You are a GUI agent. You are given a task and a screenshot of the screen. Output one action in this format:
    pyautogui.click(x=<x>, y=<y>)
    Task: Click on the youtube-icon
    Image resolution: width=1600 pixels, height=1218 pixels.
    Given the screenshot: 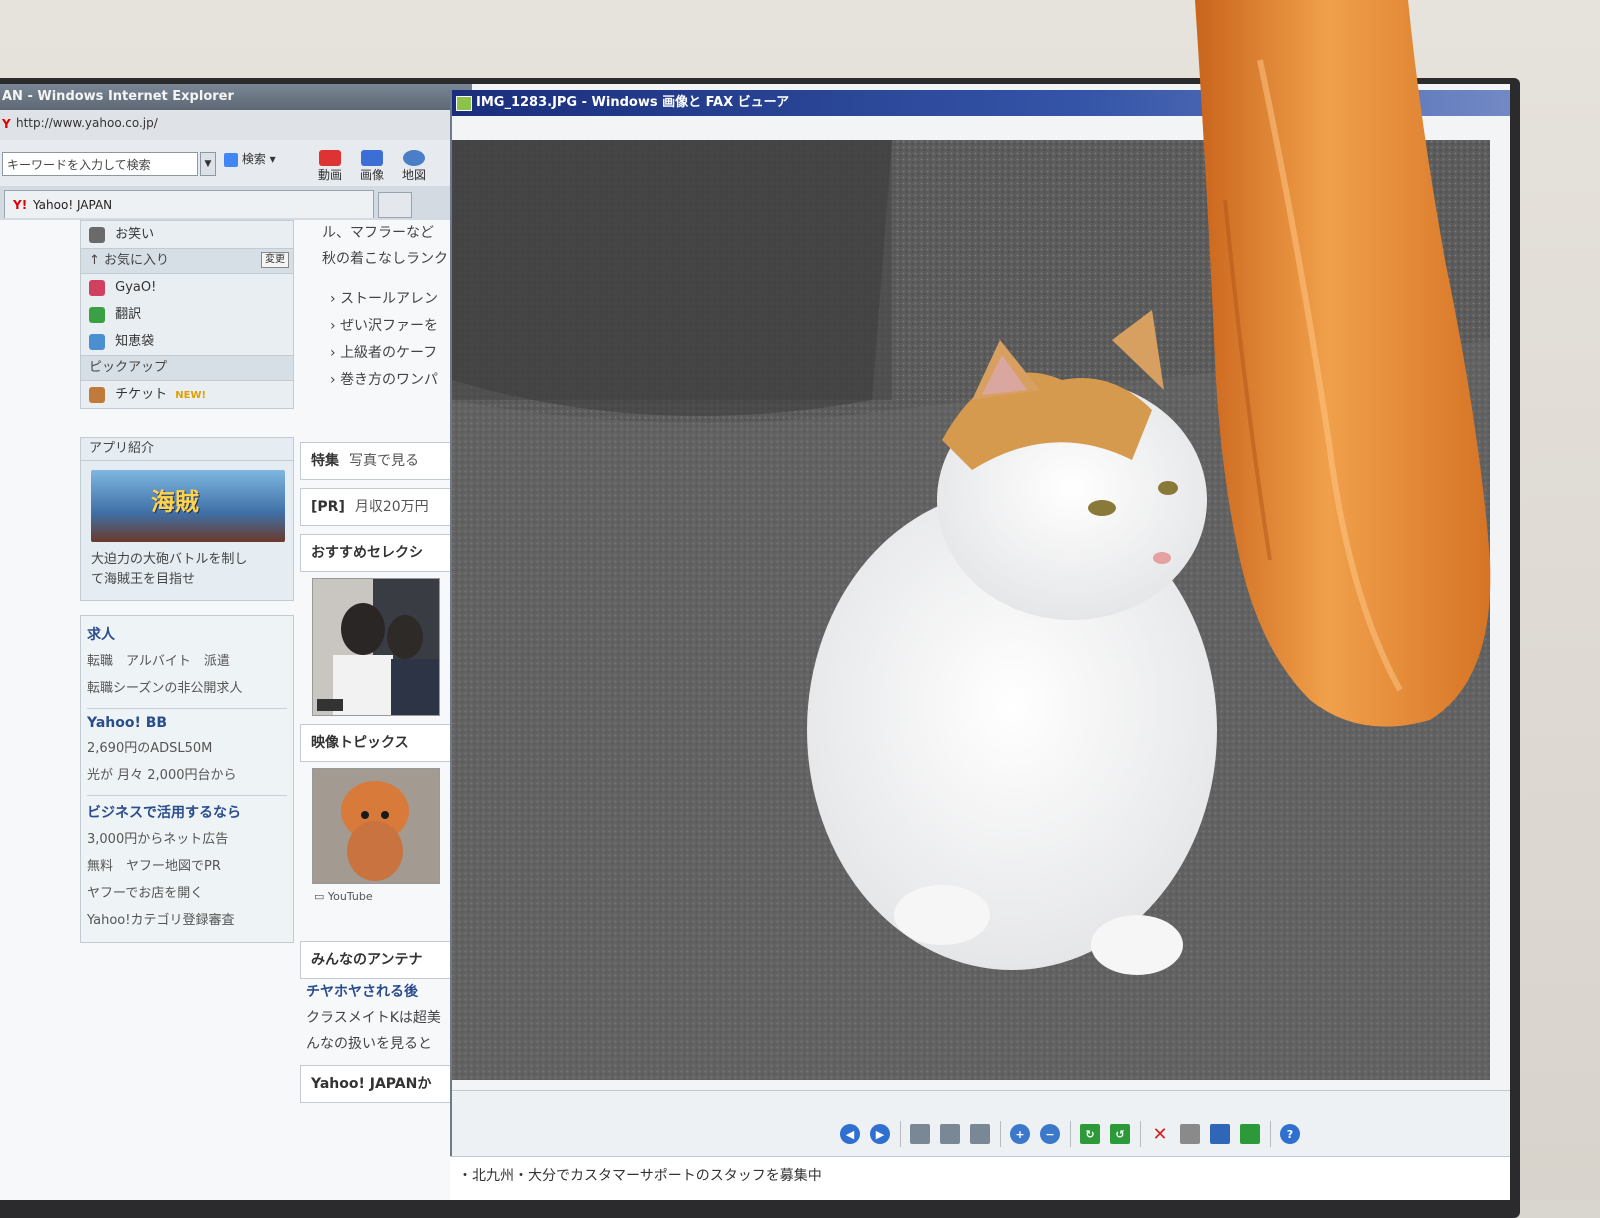 What is the action you would take?
    pyautogui.click(x=330, y=158)
    